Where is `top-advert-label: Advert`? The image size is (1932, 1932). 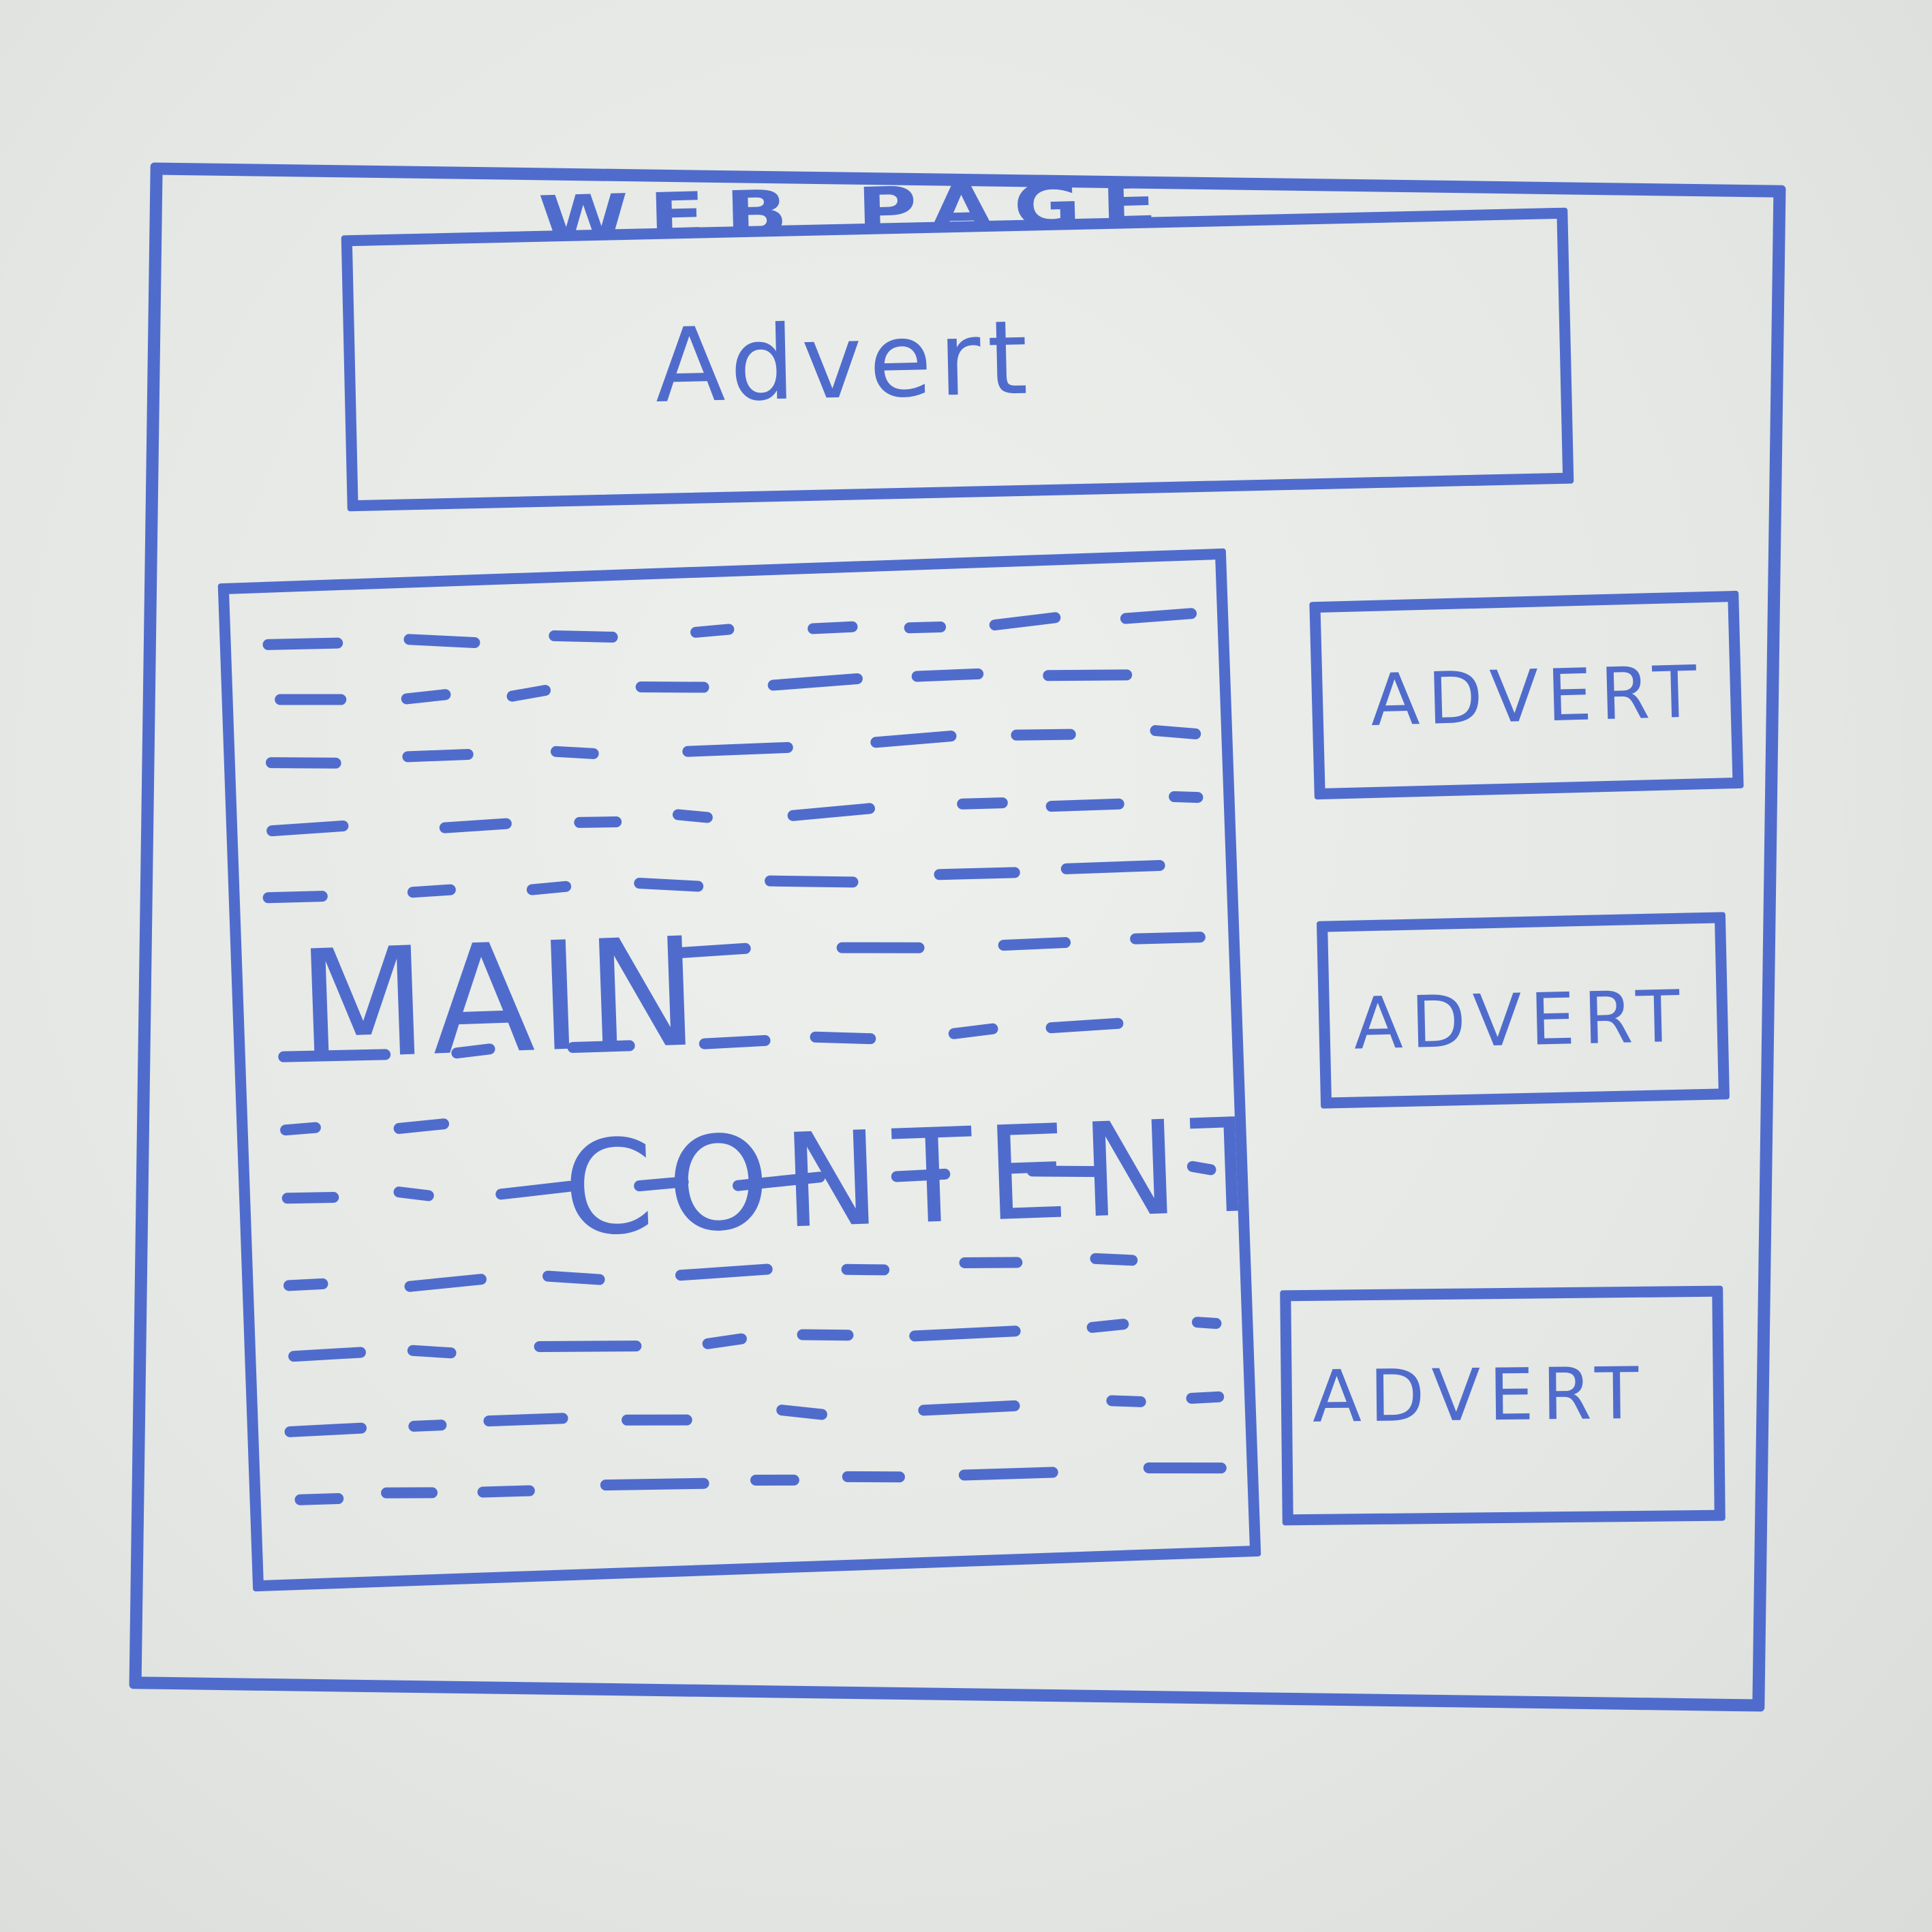 top-advert-label: Advert is located at coordinates (845, 362).